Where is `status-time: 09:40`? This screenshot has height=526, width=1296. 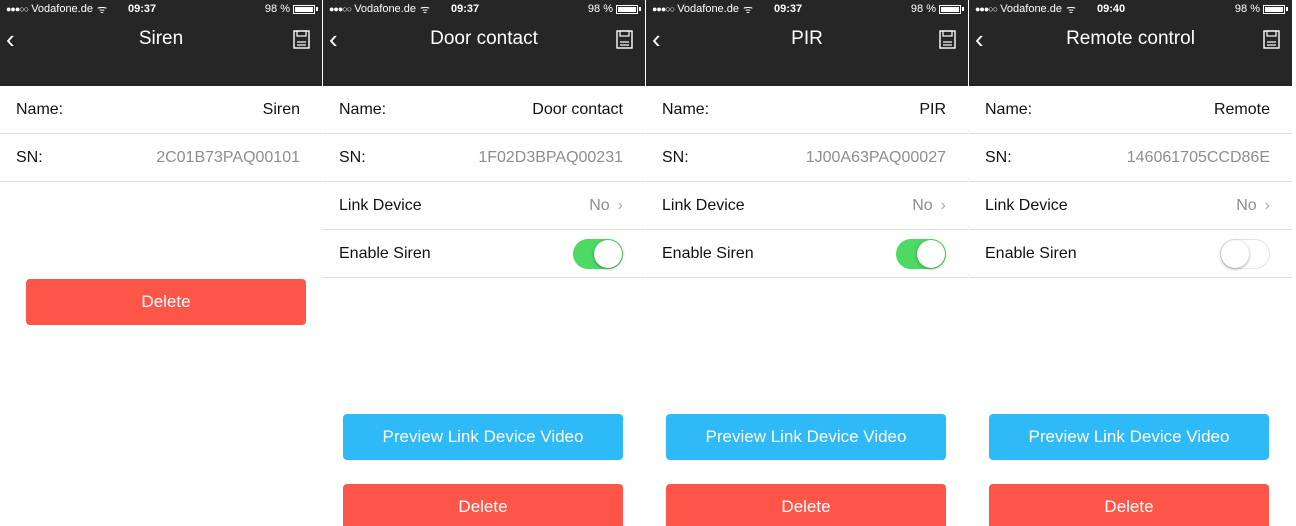
status-time: 09:40 is located at coordinates (1111, 9).